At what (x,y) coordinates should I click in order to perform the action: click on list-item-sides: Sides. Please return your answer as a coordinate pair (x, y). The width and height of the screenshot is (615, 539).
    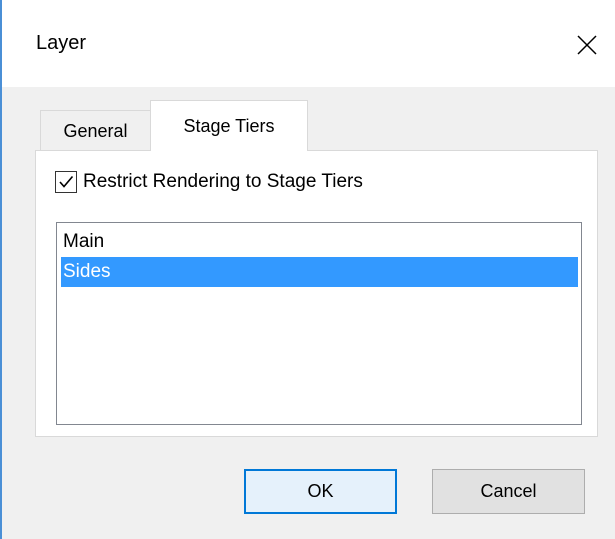
    Looking at the image, I should click on (319, 272).